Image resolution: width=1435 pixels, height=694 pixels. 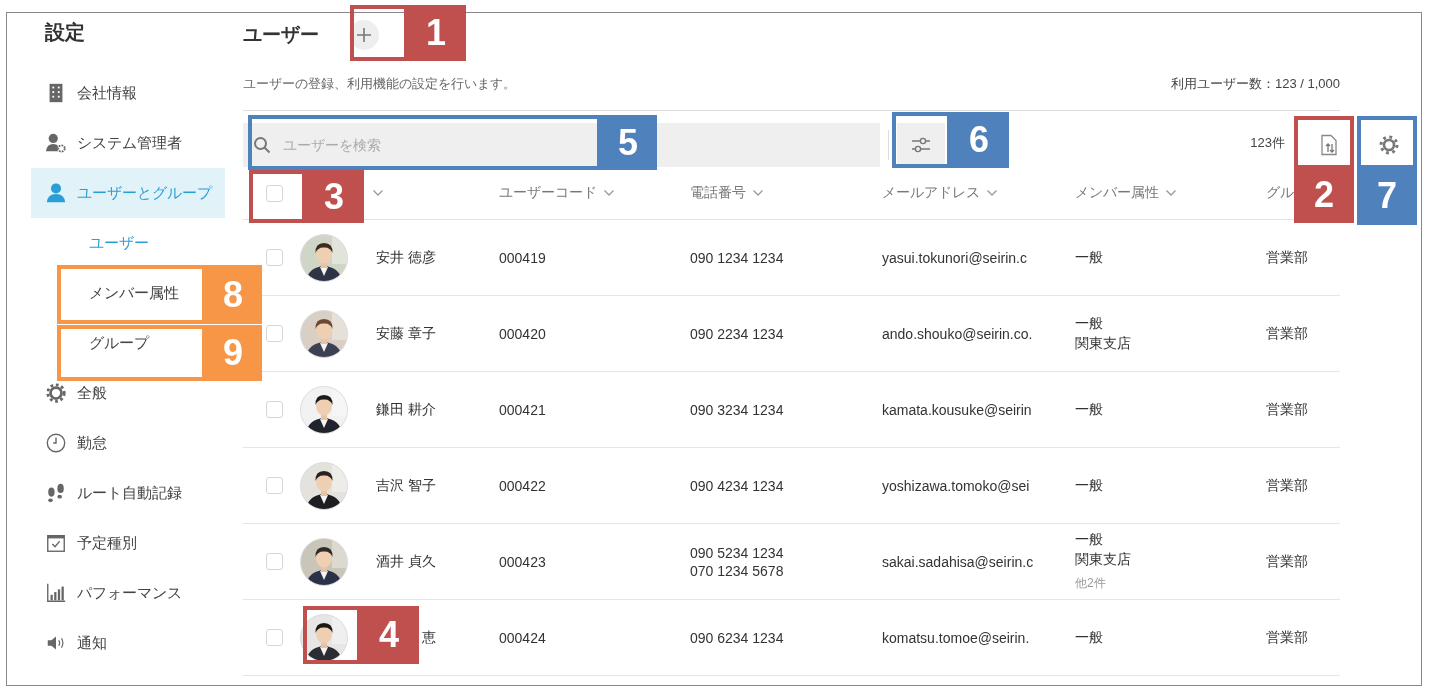 I want to click on clock-icon, so click(x=56, y=443).